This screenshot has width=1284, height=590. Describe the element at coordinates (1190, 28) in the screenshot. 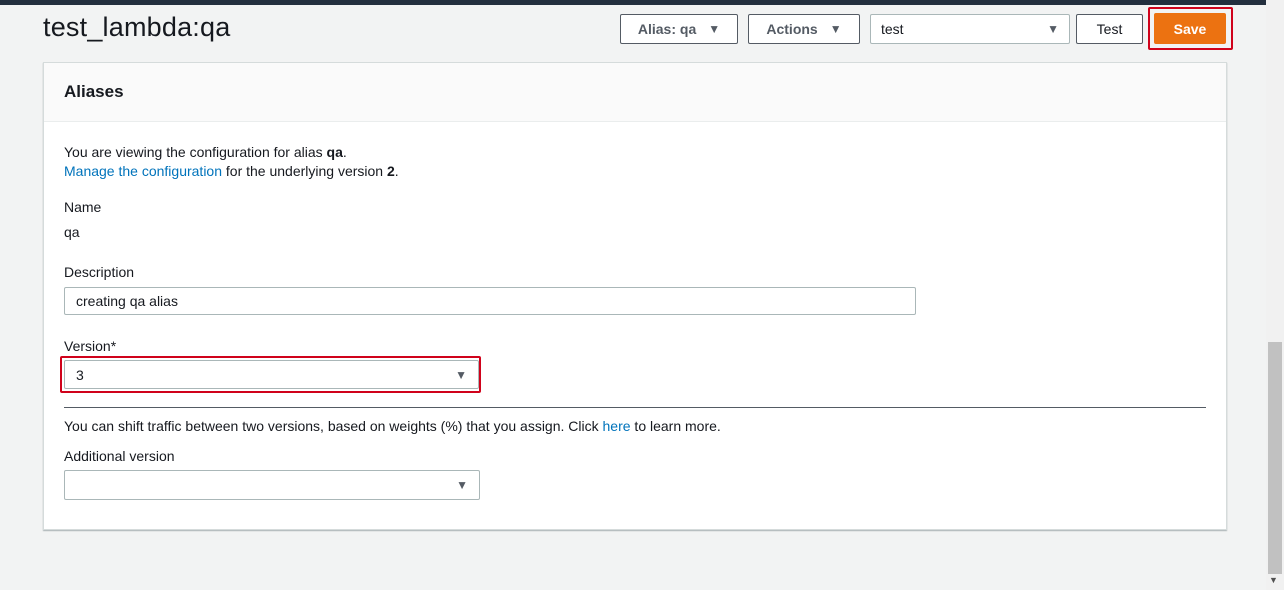

I see `save-button: Save` at that location.